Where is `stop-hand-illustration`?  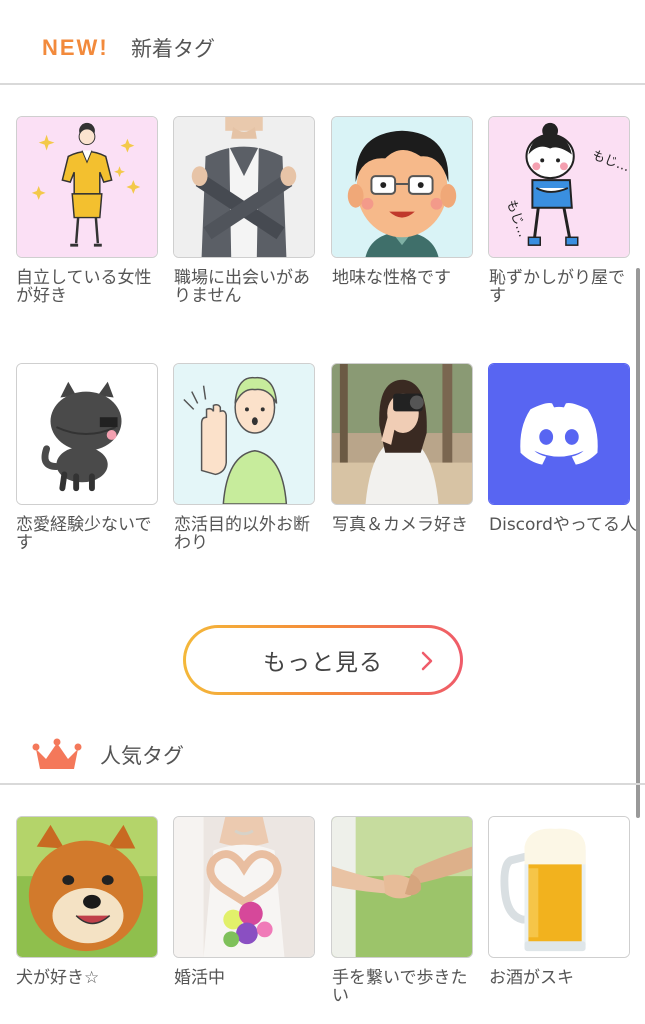
stop-hand-illustration is located at coordinates (244, 434).